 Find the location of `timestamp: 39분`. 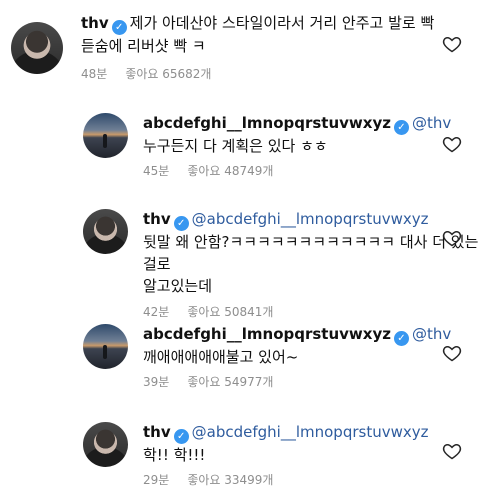

timestamp: 39분 is located at coordinates (156, 382).